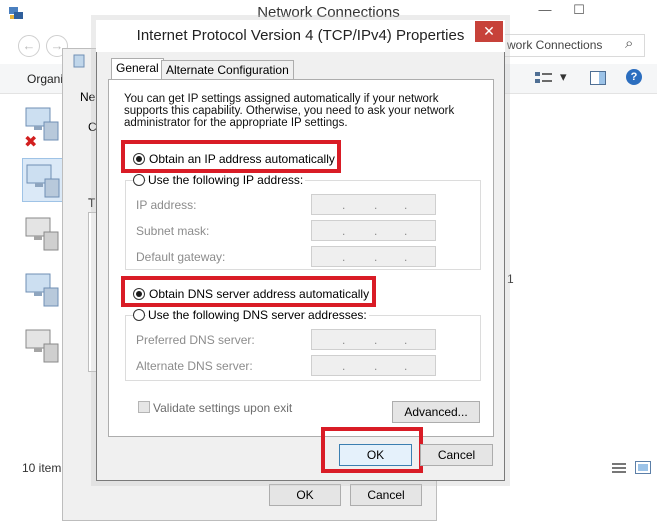 The width and height of the screenshot is (657, 521). Describe the element at coordinates (194, 366) in the screenshot. I see `alternate-dns-label: Alternate DNS server:` at that location.